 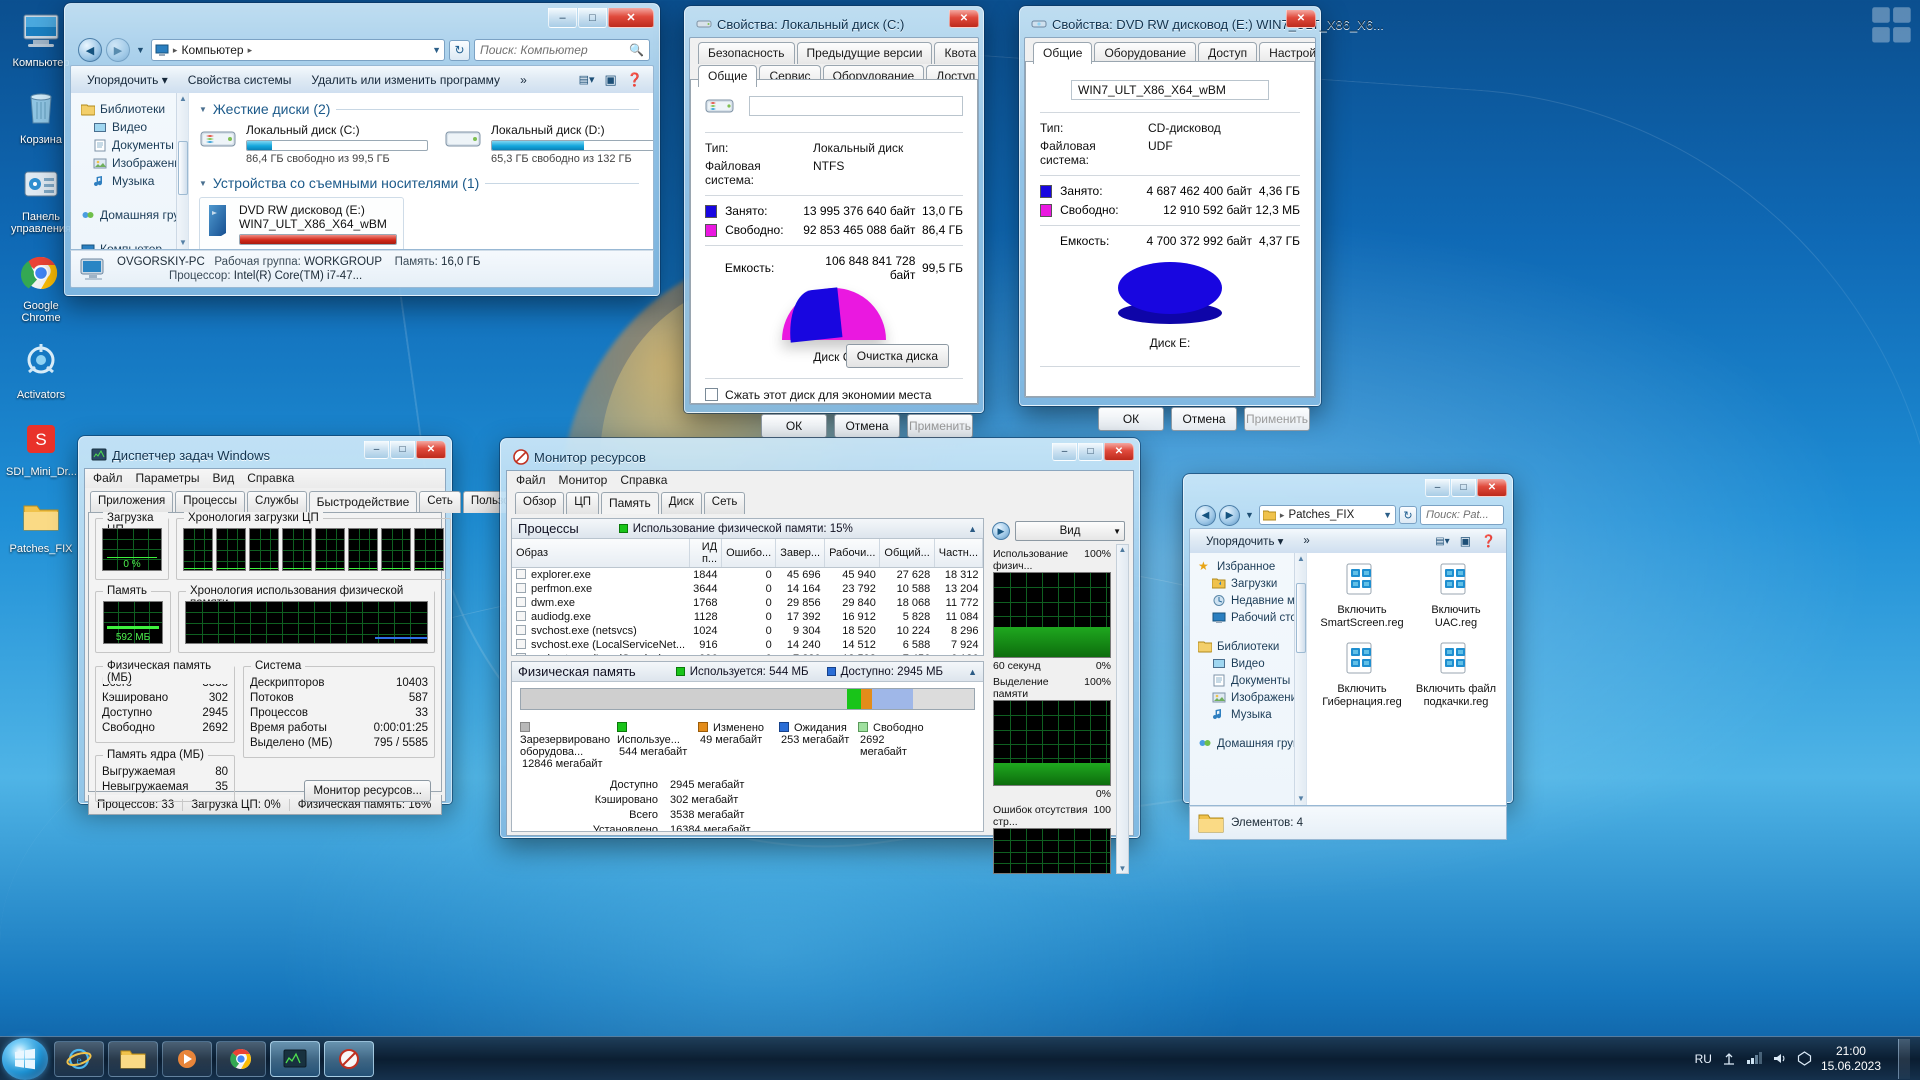 What do you see at coordinates (601, 553) in the screenshot?
I see `col-image: Образ` at bounding box center [601, 553].